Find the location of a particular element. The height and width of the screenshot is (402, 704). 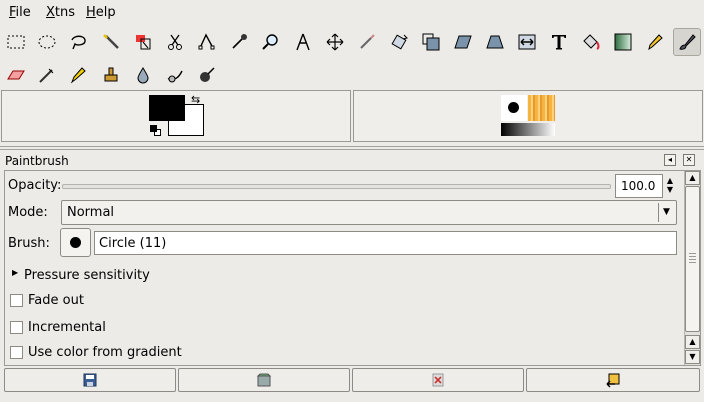

close-icon: ✕ is located at coordinates (689, 160).